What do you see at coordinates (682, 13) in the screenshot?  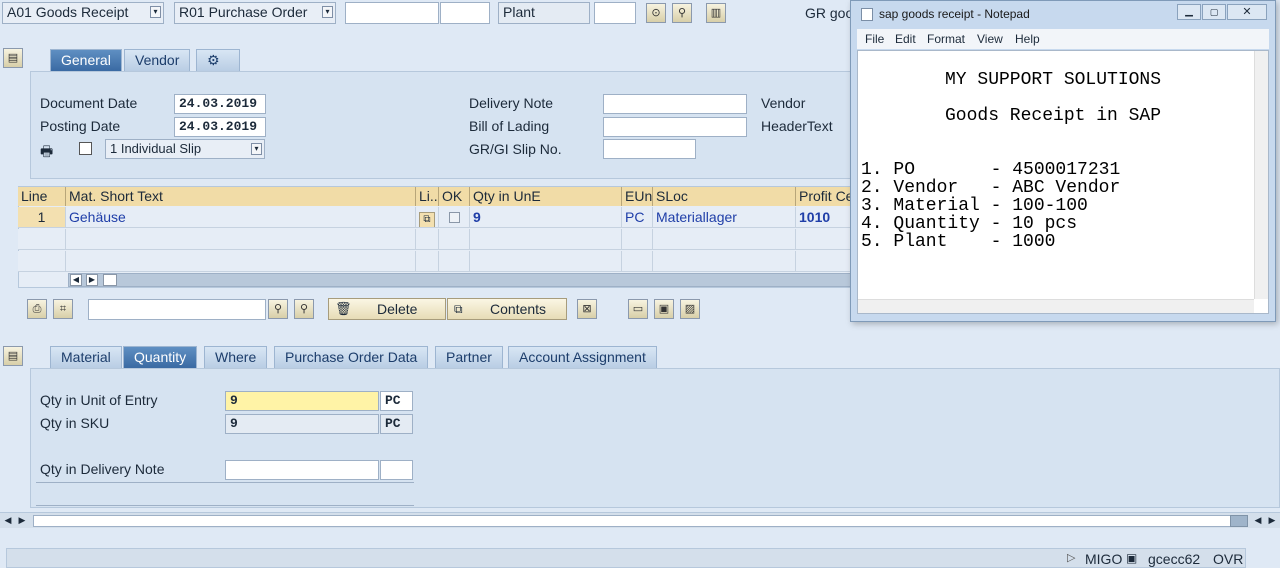 I see `binoculars-icon: ⚲` at bounding box center [682, 13].